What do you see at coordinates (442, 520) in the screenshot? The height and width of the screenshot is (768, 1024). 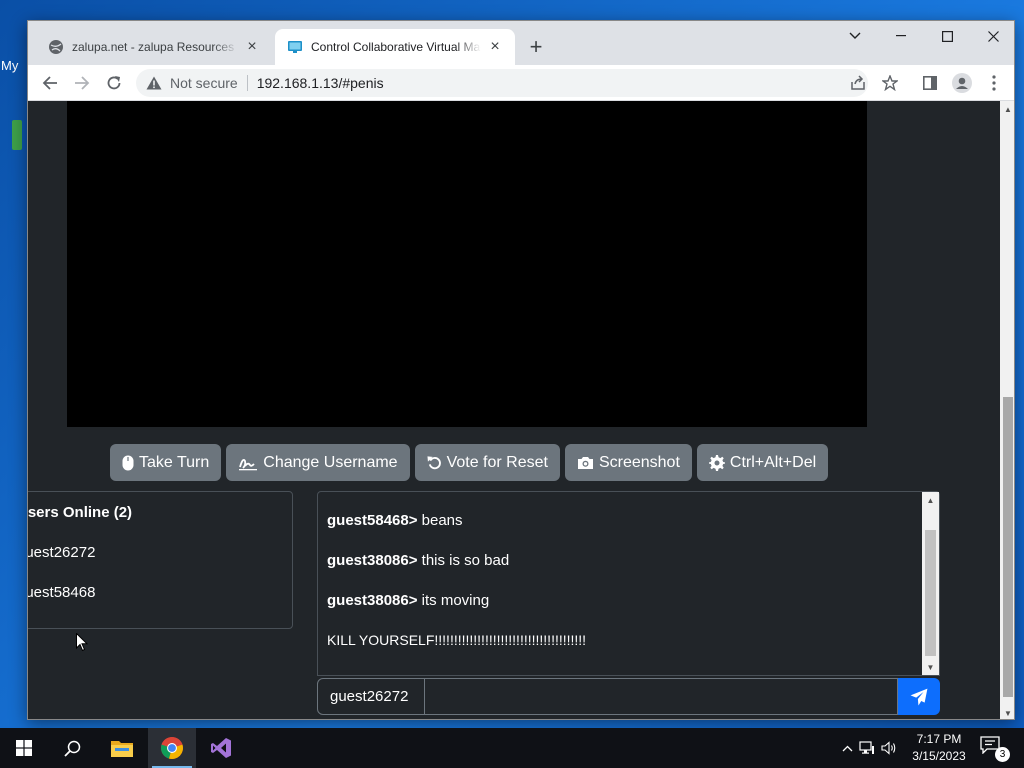 I see `chat-text: beans` at bounding box center [442, 520].